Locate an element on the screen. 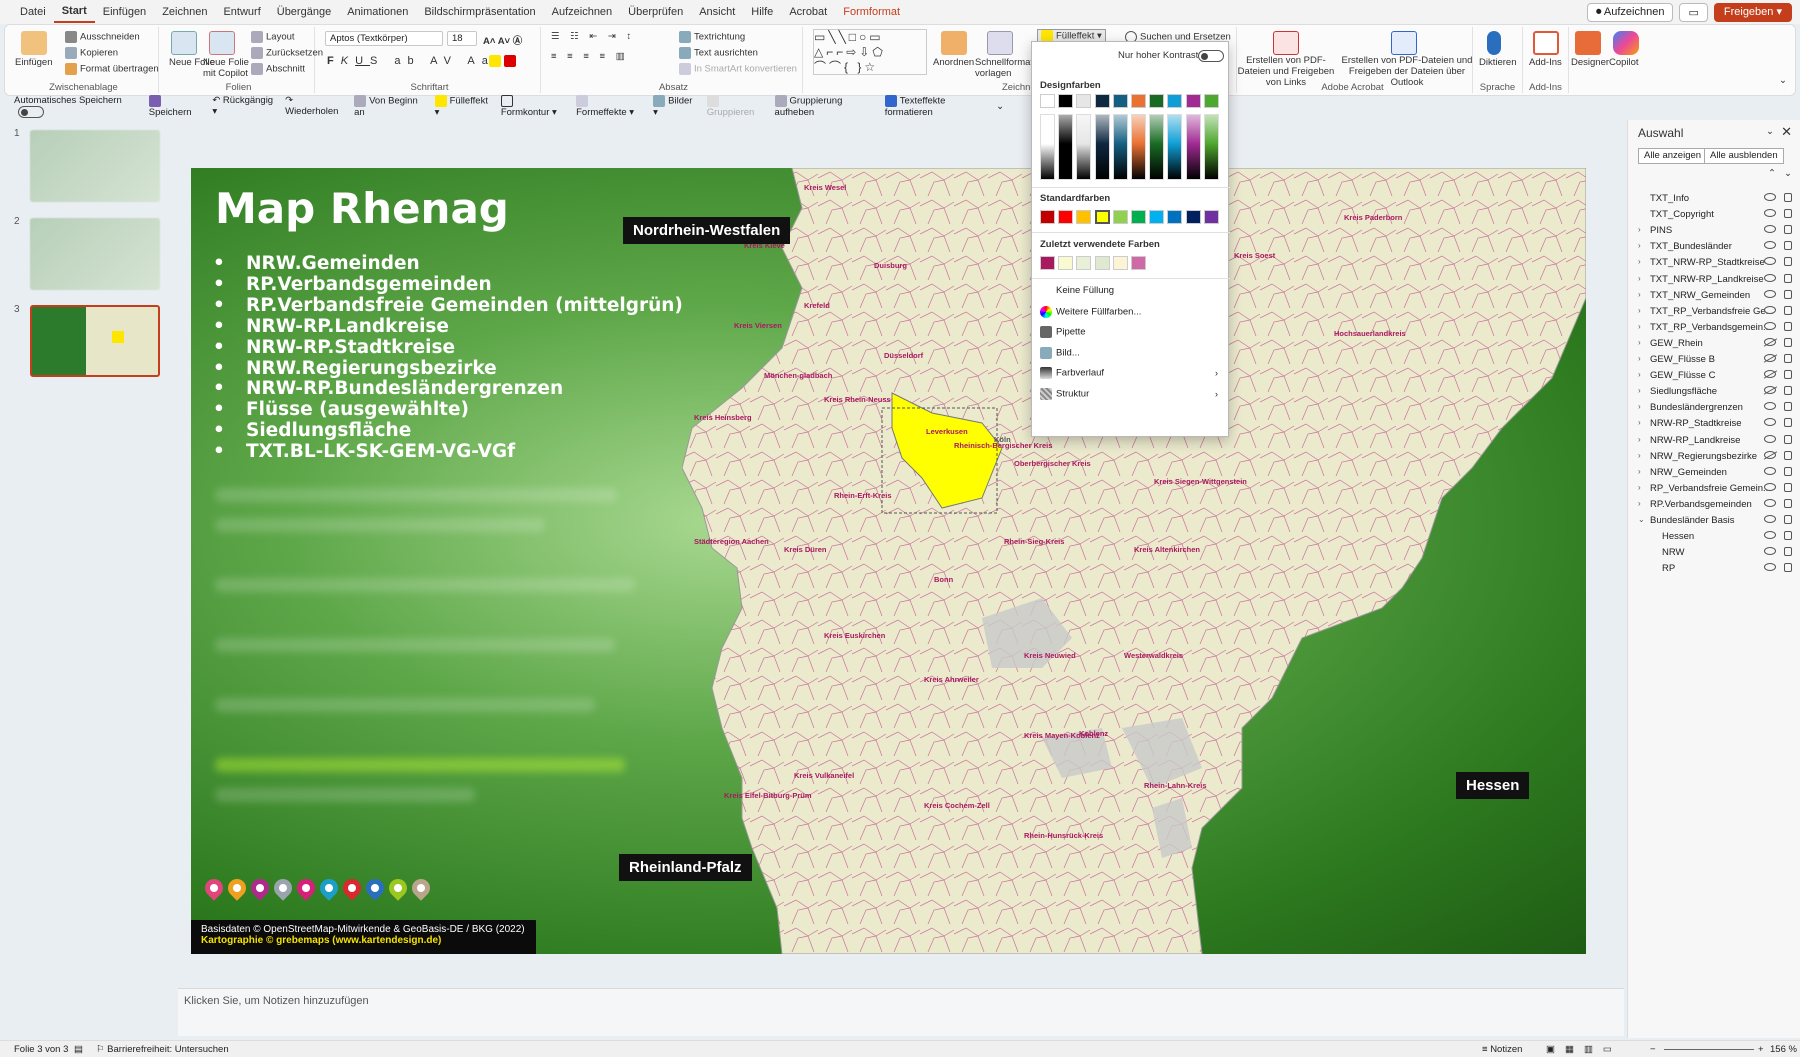  menu-tab: Formformat is located at coordinates (871, 12).